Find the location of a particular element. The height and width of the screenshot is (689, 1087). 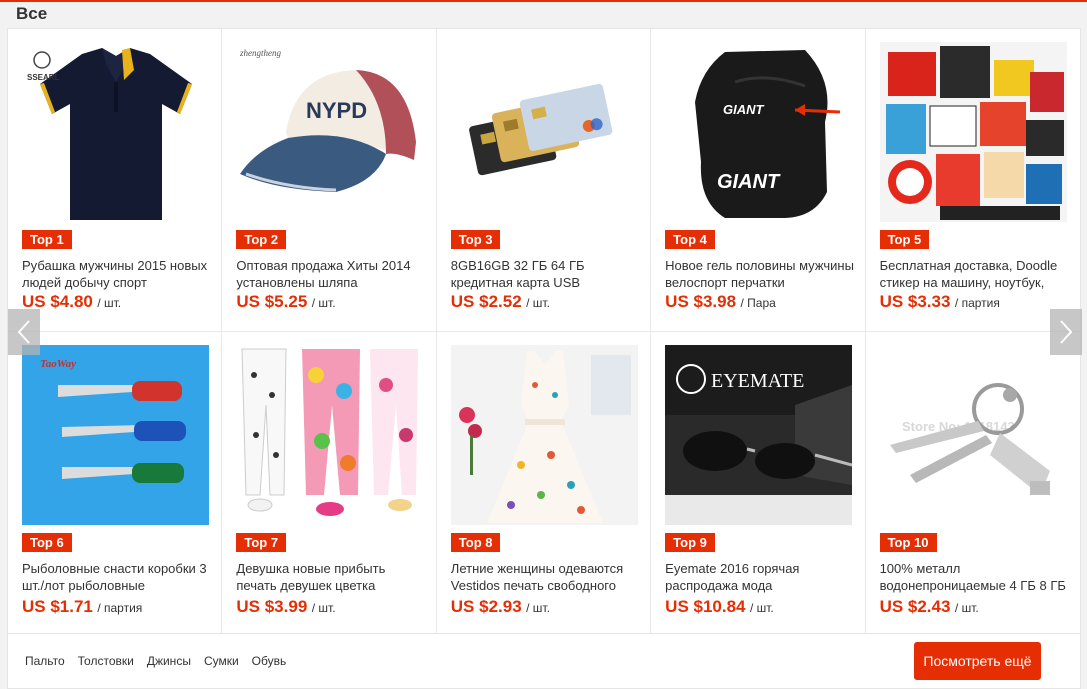

chevron-left-icon is located at coordinates (23, 332).